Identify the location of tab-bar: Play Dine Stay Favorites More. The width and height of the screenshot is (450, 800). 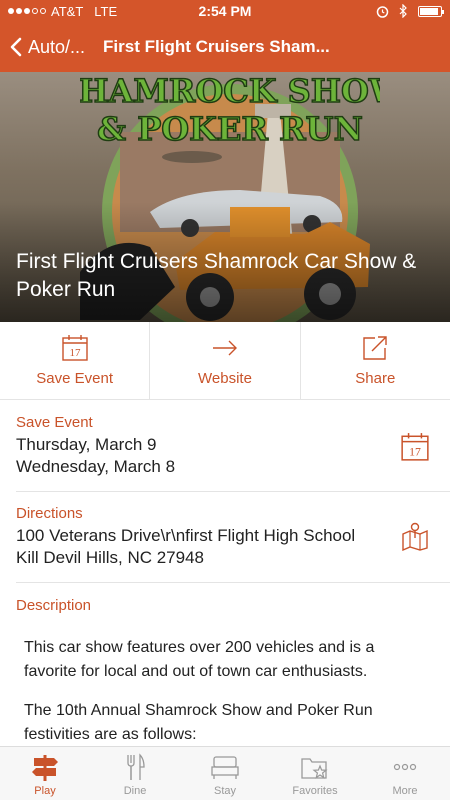
(225, 773).